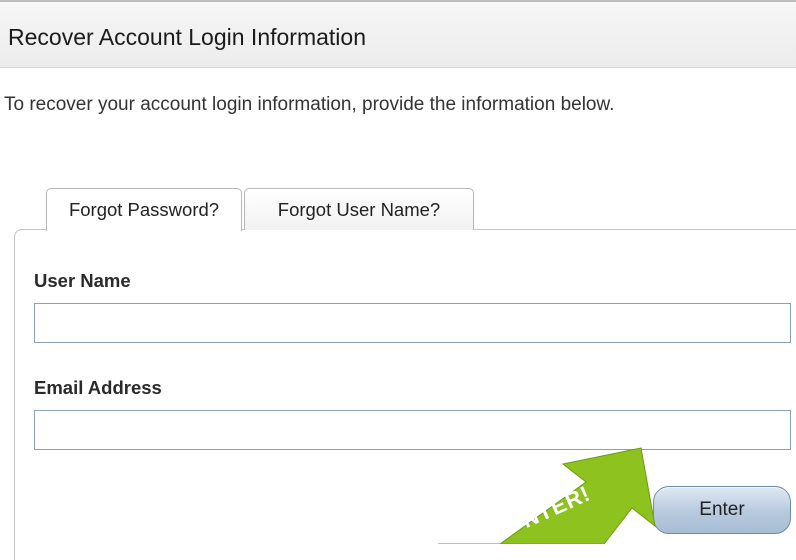  I want to click on user-name-label: User Name, so click(82, 280).